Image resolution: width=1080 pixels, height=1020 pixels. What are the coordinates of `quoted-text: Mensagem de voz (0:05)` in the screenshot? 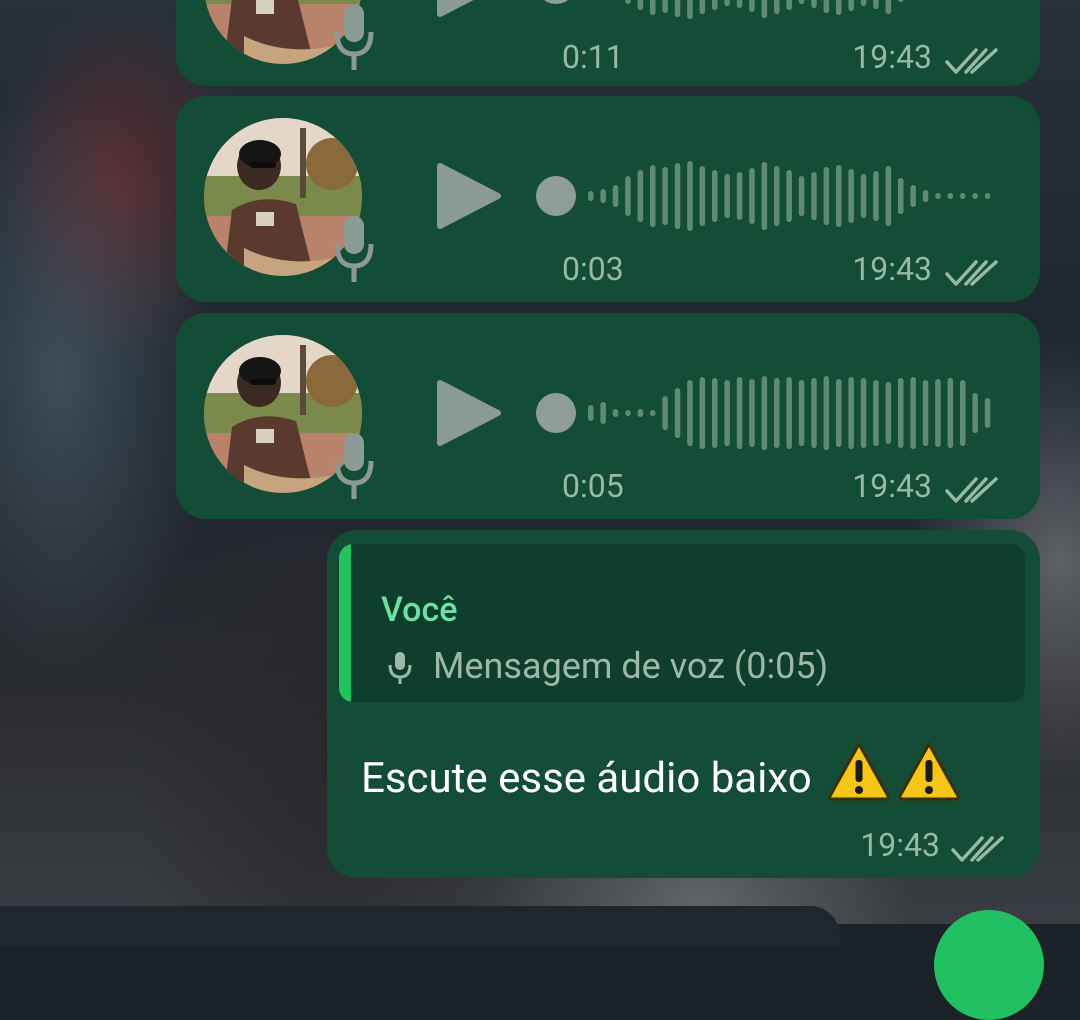 It's located at (631, 666).